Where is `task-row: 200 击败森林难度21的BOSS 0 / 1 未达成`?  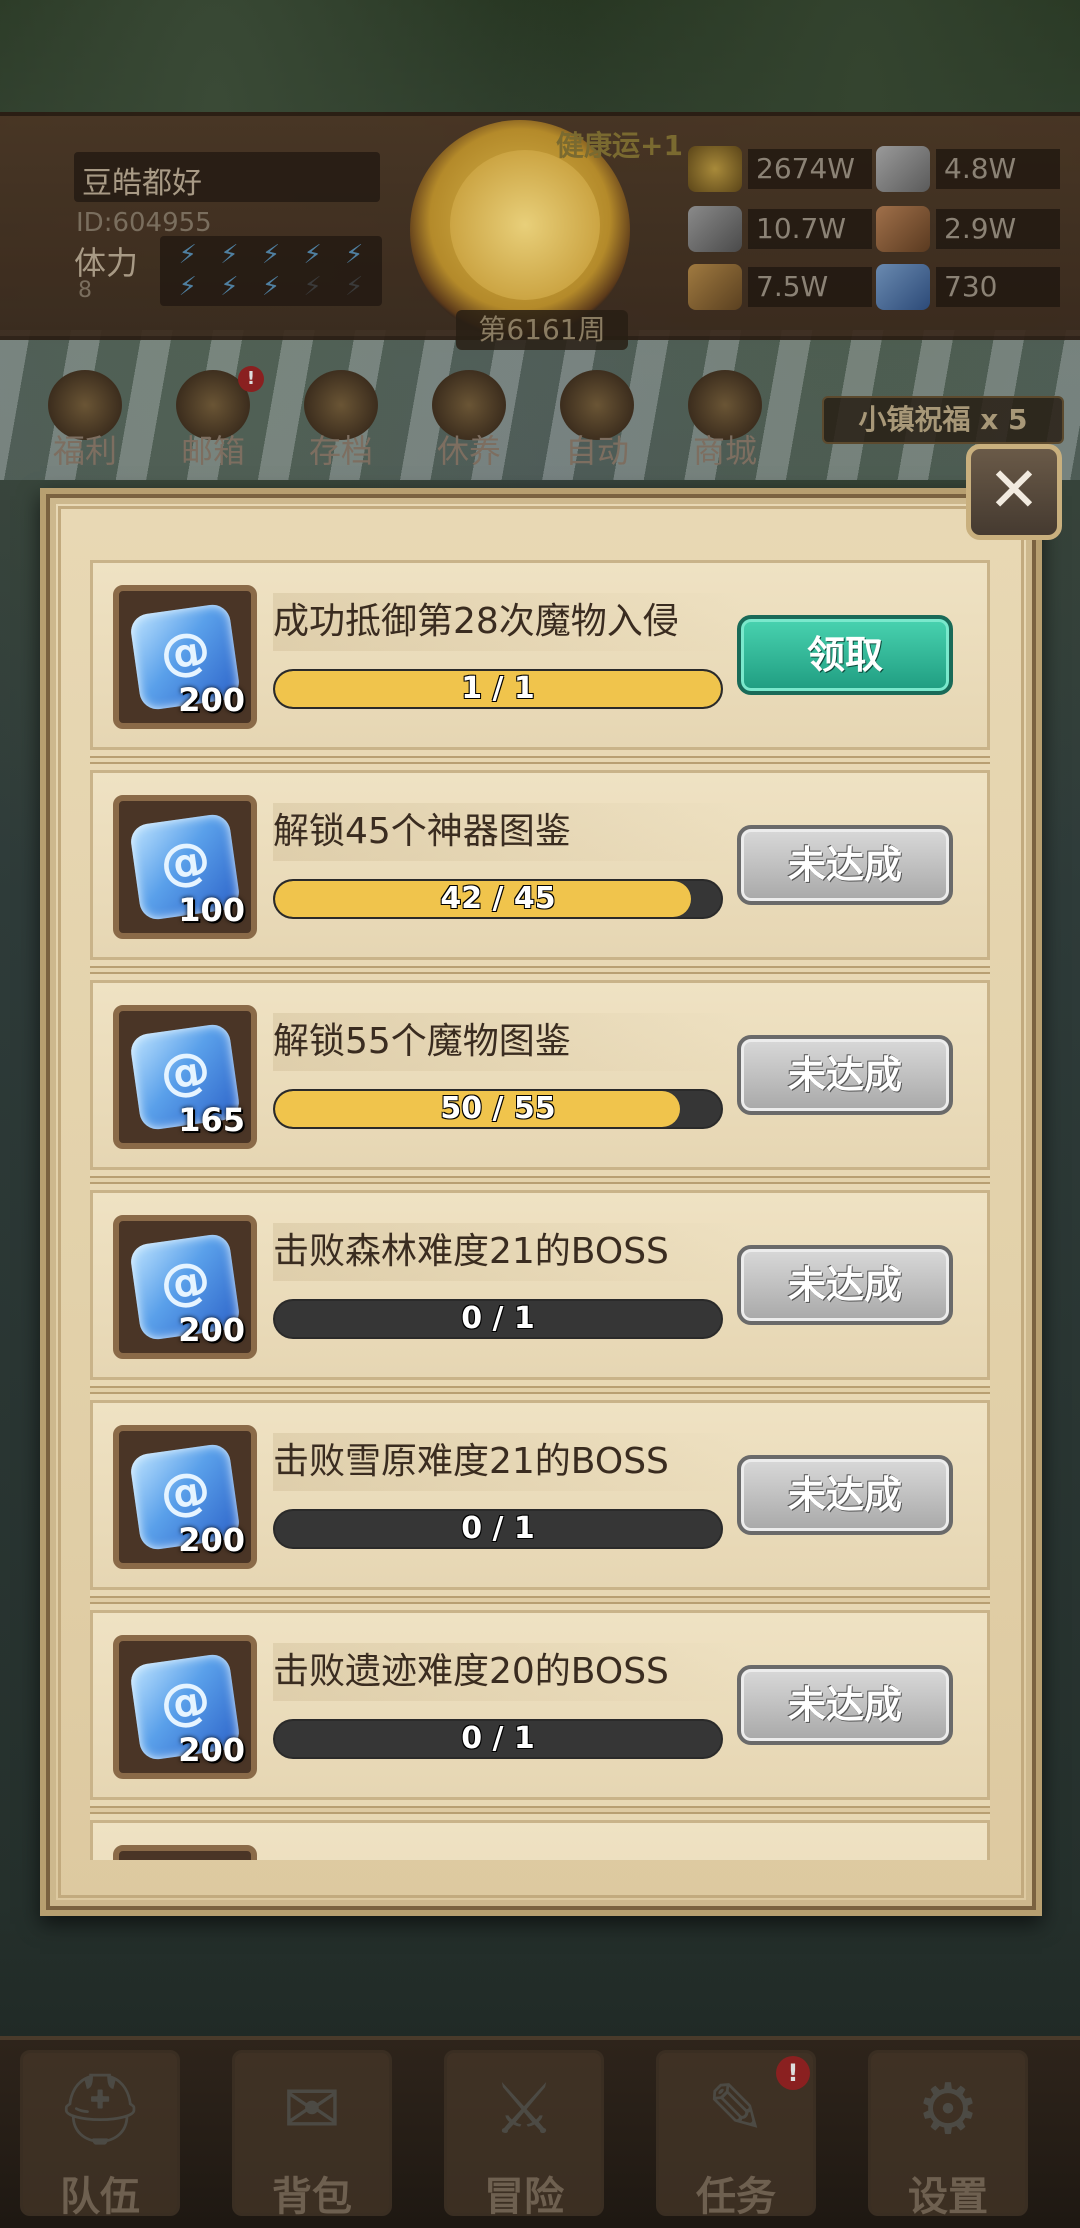
task-row: 200 击败森林难度21的BOSS 0 / 1 未达成 is located at coordinates (540, 1285).